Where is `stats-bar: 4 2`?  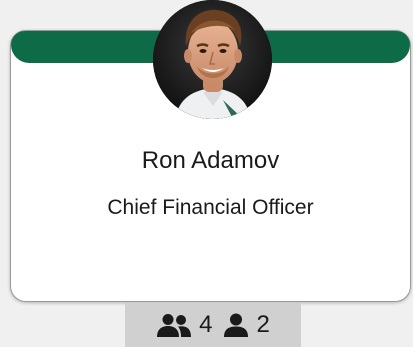
stats-bar: 4 2 is located at coordinates (213, 325).